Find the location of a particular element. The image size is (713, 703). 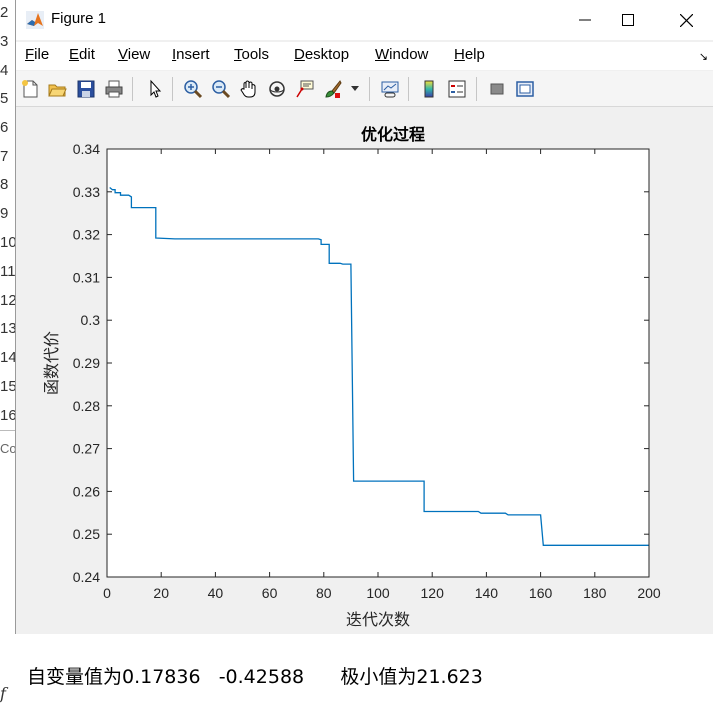

line-number: 6 is located at coordinates (4, 127).